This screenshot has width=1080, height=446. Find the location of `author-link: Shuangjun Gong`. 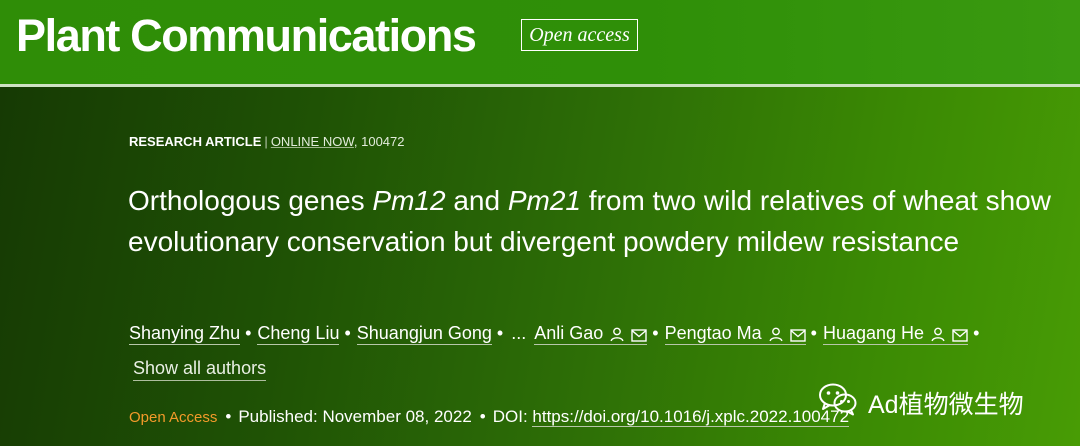

author-link: Shuangjun Gong is located at coordinates (424, 334).